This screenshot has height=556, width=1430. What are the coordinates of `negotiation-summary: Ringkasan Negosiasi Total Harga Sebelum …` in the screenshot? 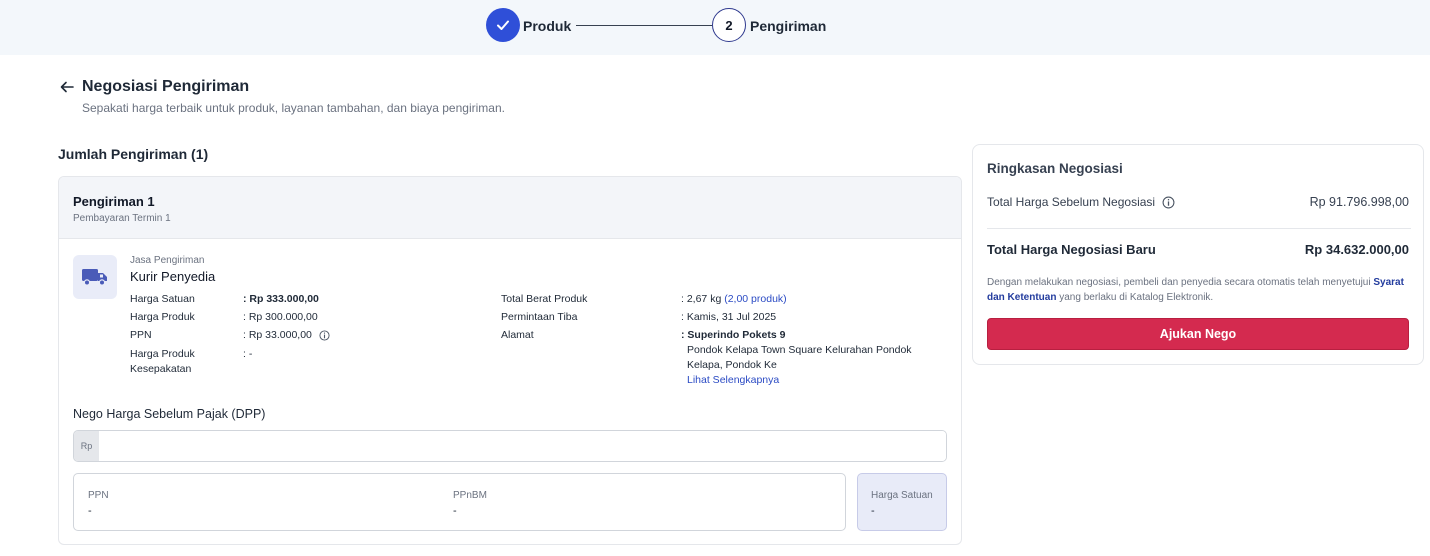 It's located at (1198, 254).